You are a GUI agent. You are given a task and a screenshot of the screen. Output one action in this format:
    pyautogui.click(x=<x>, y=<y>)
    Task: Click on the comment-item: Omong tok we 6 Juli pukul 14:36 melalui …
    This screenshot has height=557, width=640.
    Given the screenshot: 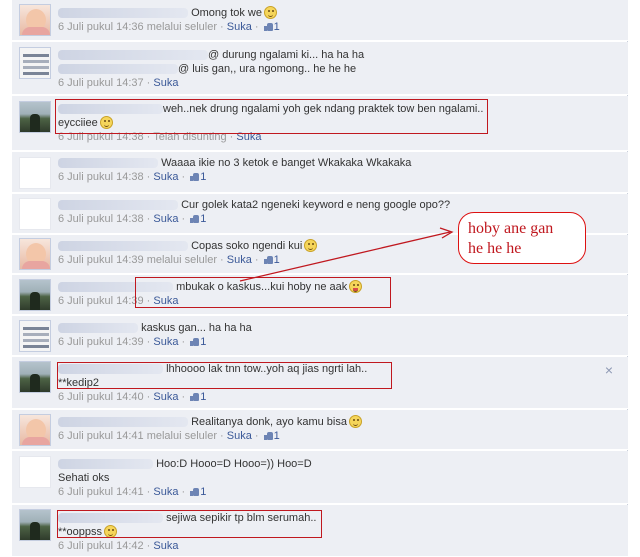 What is the action you would take?
    pyautogui.click(x=320, y=20)
    